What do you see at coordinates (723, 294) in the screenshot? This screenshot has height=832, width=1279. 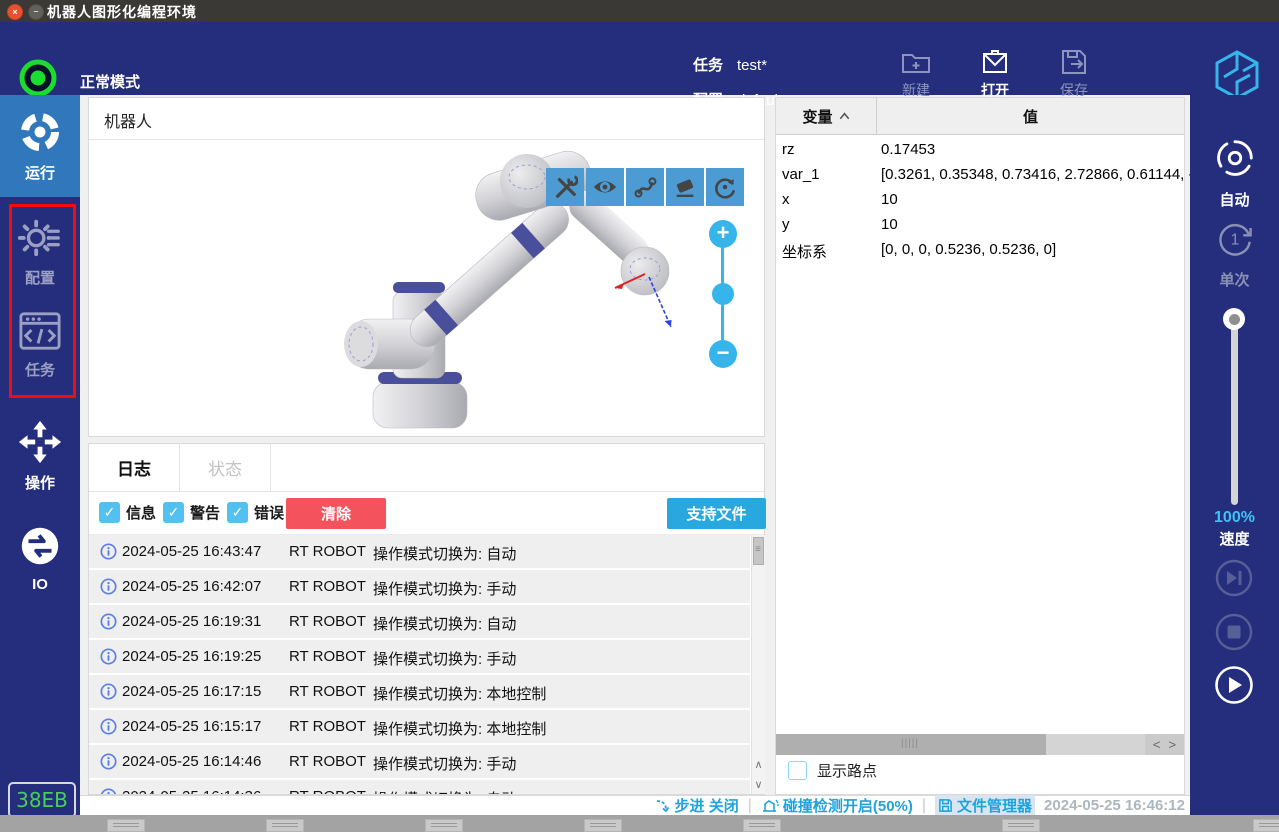 I see `zoom-slider-knob` at bounding box center [723, 294].